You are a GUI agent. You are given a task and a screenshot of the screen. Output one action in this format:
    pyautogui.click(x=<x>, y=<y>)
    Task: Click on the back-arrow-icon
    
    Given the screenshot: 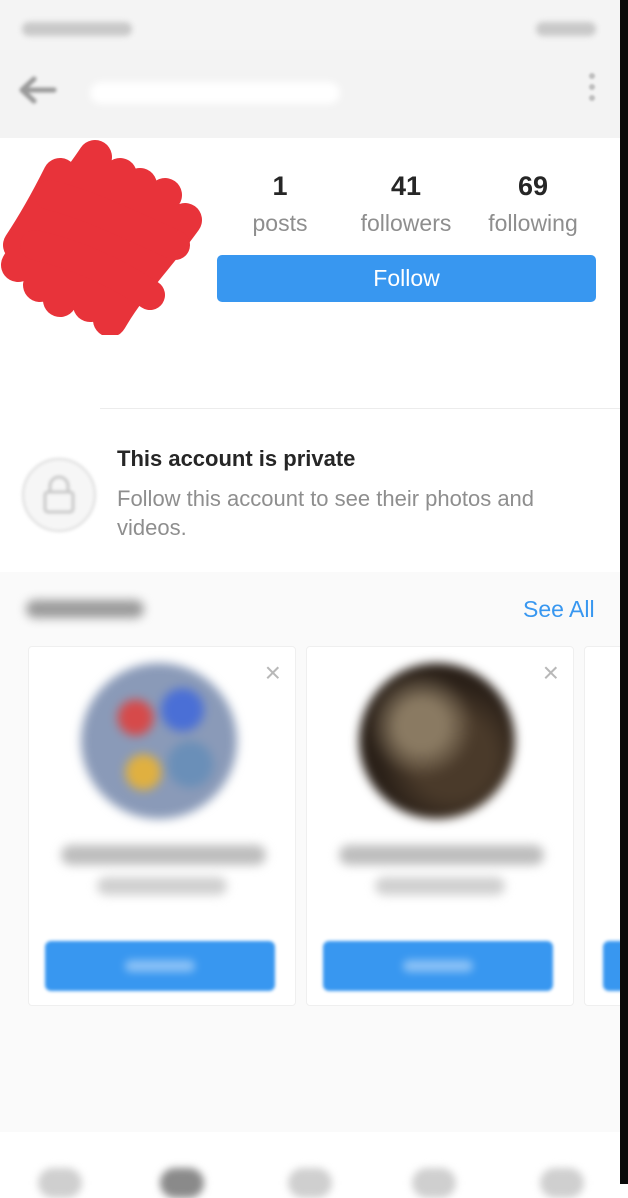 What is the action you would take?
    pyautogui.click(x=37, y=90)
    